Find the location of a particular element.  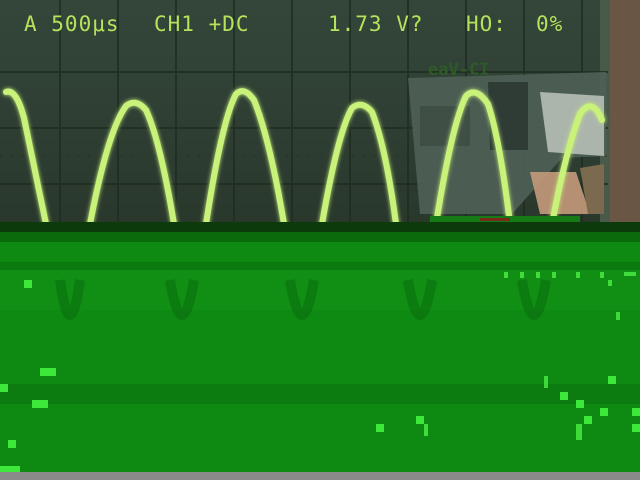

bottom-bar is located at coordinates (320, 476).